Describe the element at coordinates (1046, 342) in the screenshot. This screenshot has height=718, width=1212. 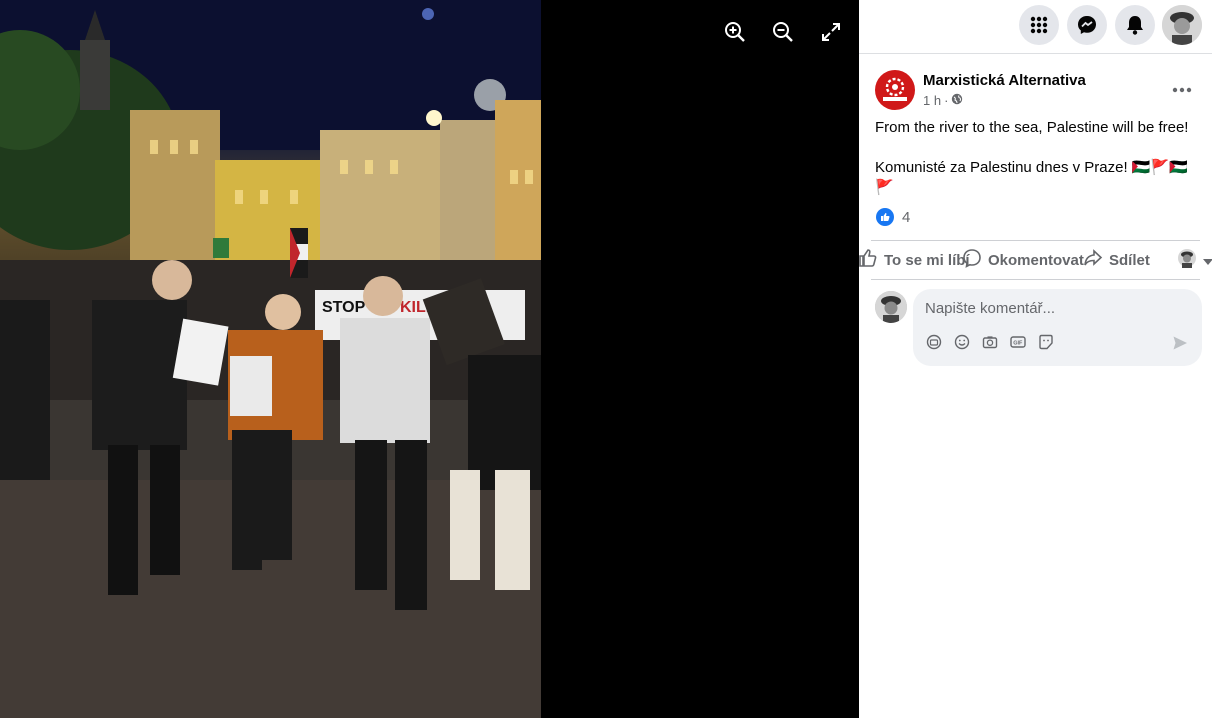
I see `sticker-icon` at that location.